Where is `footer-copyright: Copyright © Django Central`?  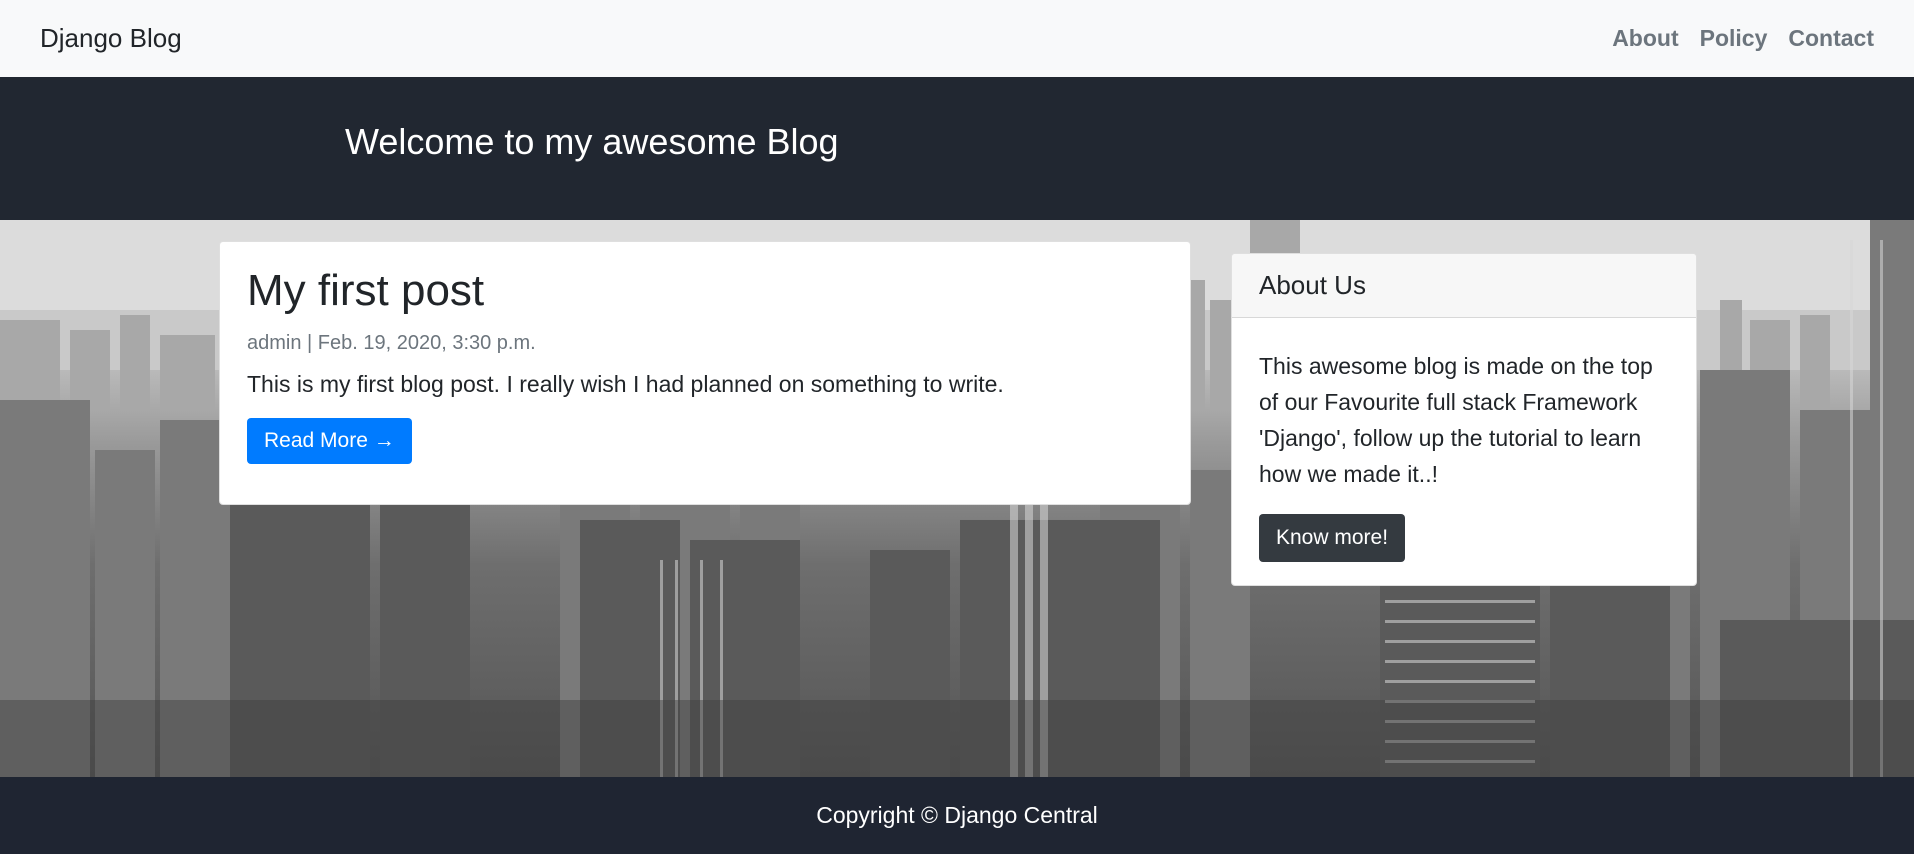 footer-copyright: Copyright © Django Central is located at coordinates (957, 815).